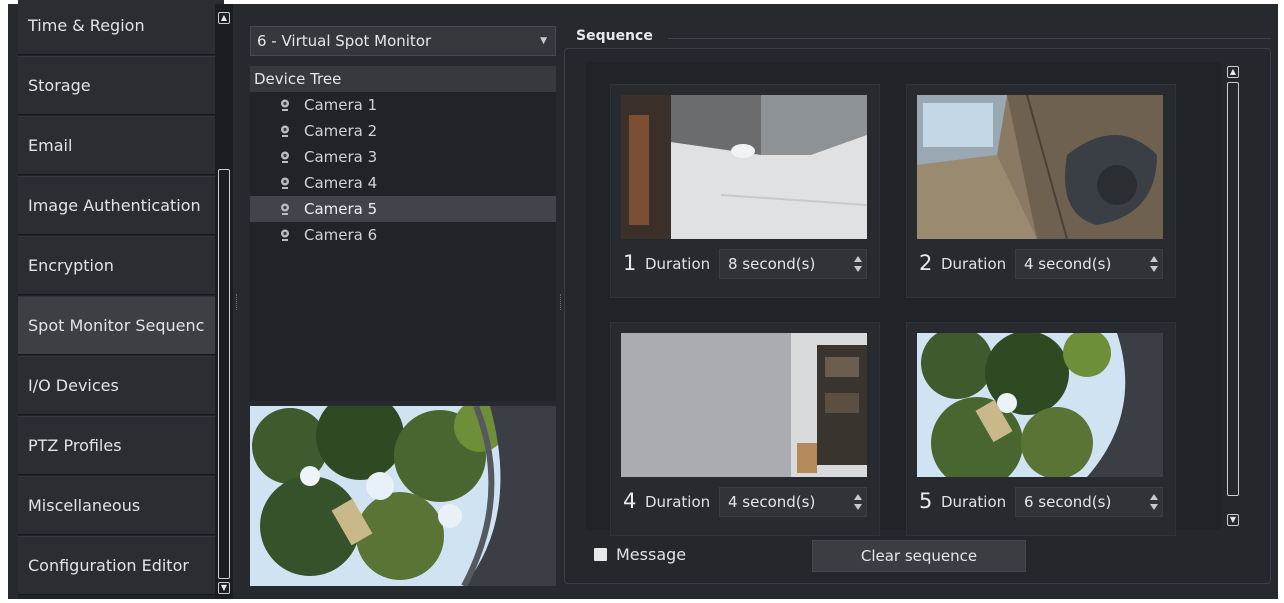 Image resolution: width=1284 pixels, height=603 pixels. I want to click on duration-spinbox: 6 second(s), so click(1089, 502).